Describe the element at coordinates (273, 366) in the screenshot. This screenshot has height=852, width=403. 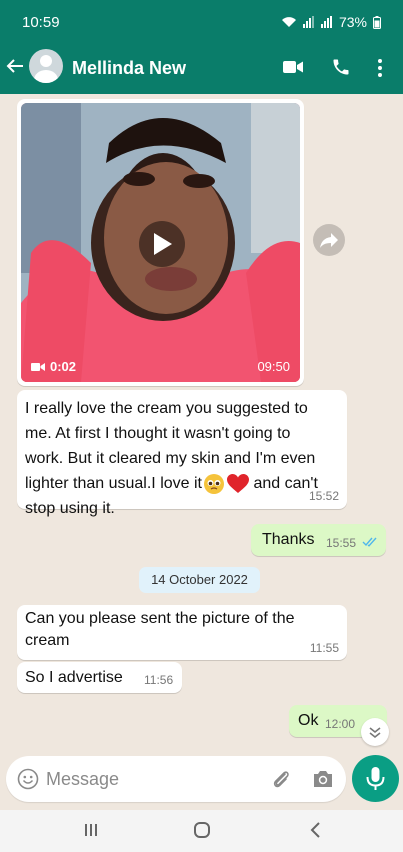
I see `message-time: 09:50` at that location.